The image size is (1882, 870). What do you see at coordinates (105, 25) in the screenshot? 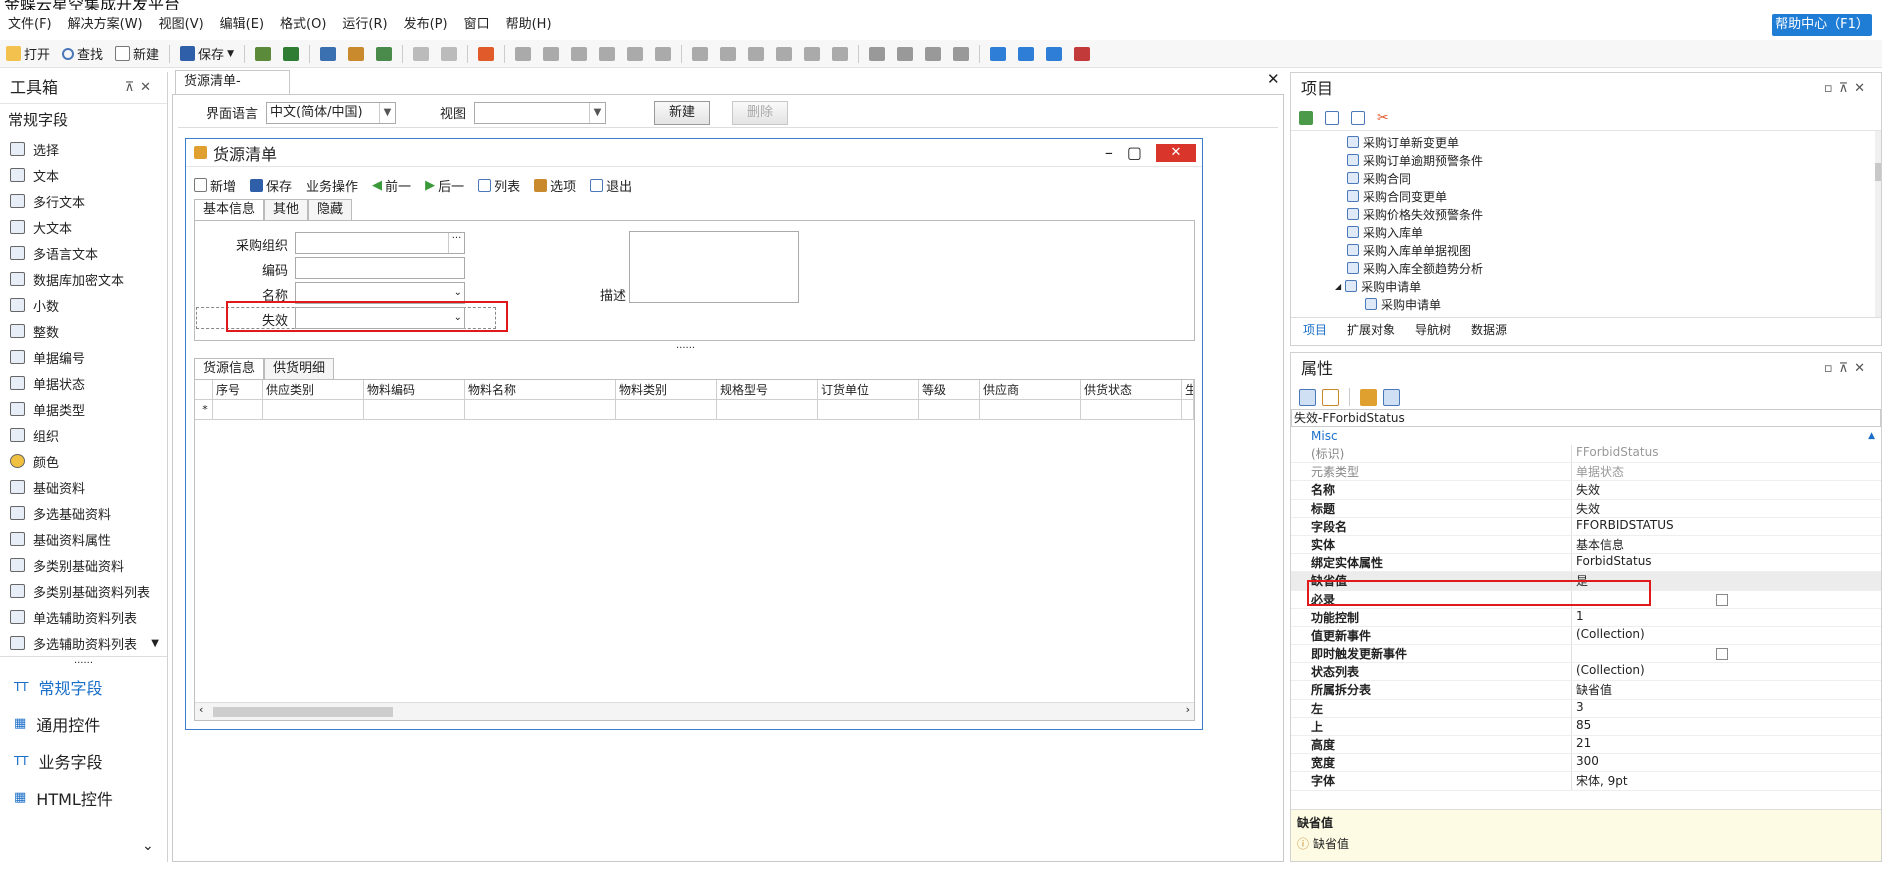
I see `menu-solution: 解决方案(W)` at bounding box center [105, 25].